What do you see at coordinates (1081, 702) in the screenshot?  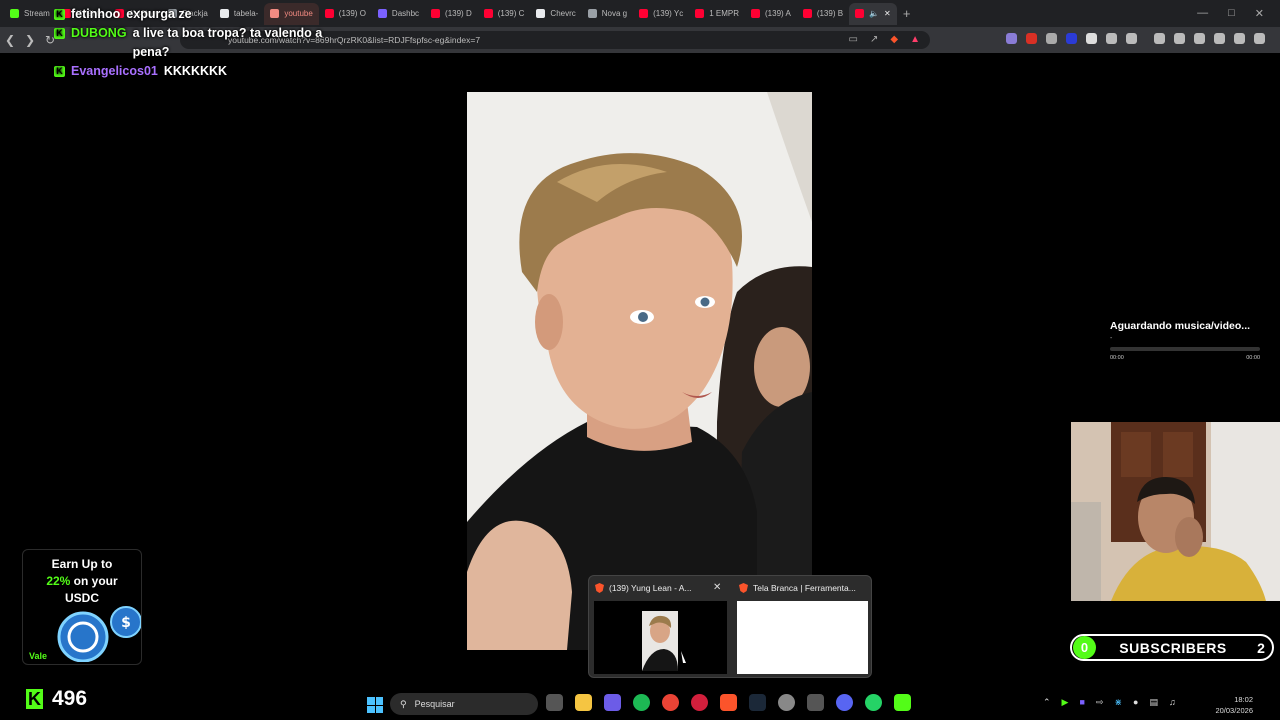 I see `tray-app-icon: ■` at bounding box center [1081, 702].